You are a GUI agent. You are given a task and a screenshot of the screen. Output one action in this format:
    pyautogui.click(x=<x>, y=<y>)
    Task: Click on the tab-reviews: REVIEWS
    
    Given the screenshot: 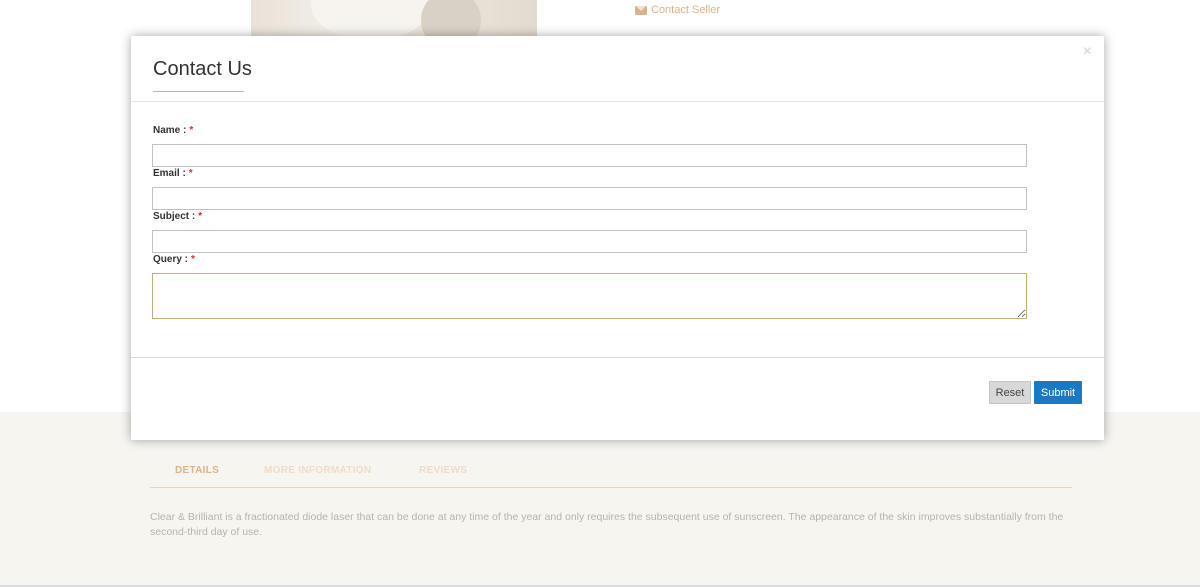 What is the action you would take?
    pyautogui.click(x=443, y=470)
    